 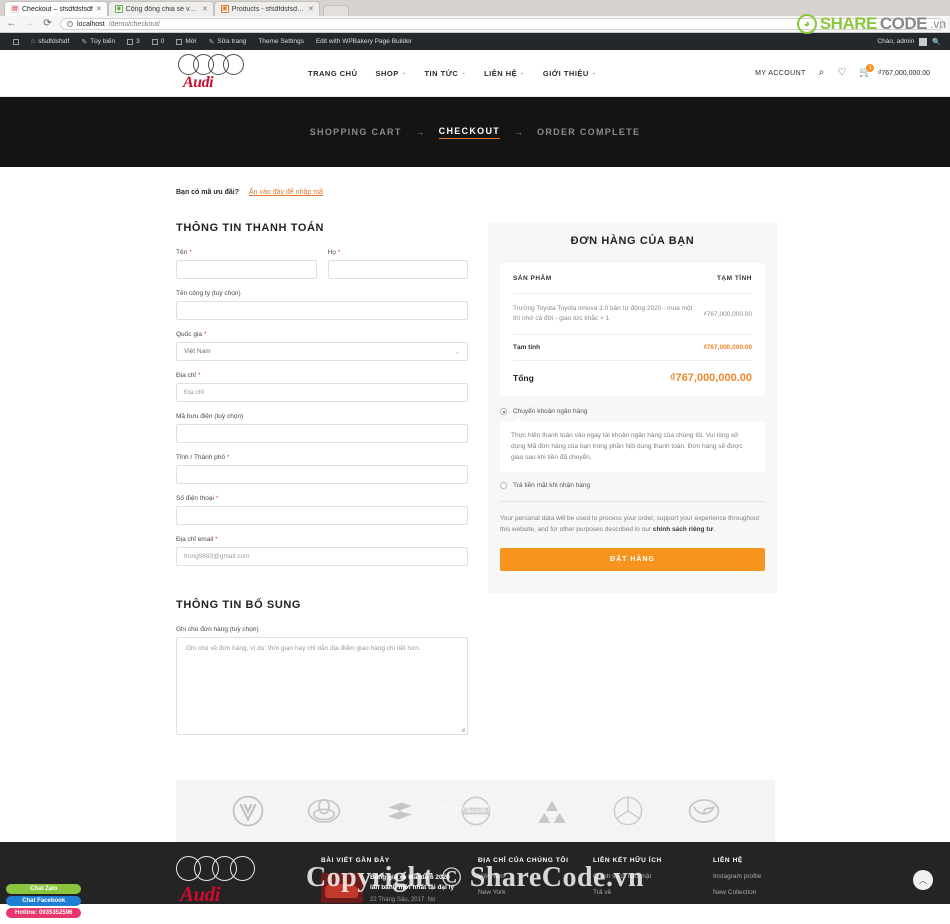 I want to click on arrow-icon: →, so click(x=519, y=132).